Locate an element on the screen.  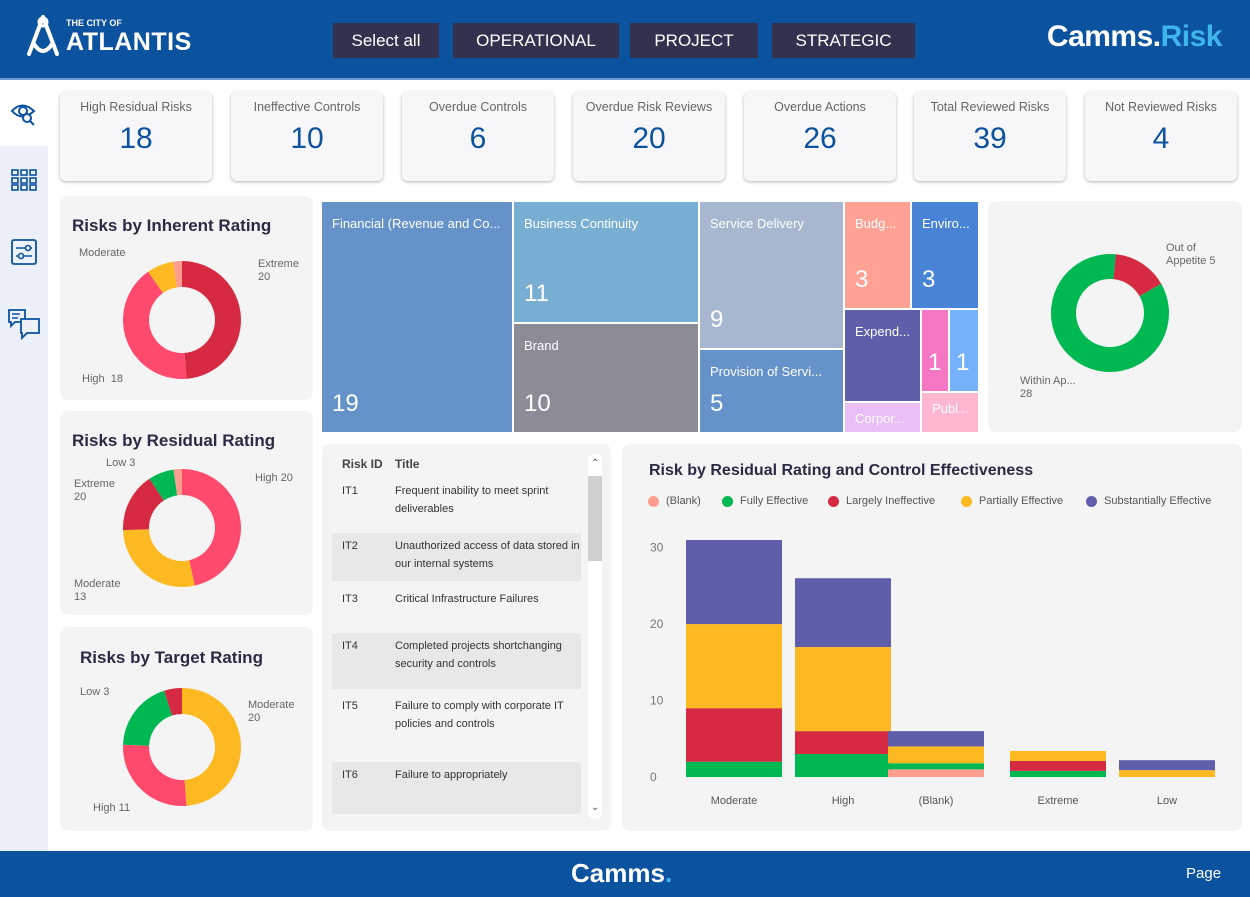
bar-segment-high-substantially-effective is located at coordinates (843, 613).